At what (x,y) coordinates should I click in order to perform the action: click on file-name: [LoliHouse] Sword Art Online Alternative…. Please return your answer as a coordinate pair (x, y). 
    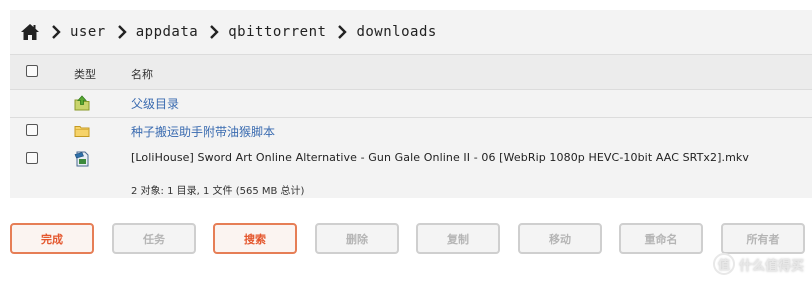
    Looking at the image, I should click on (440, 157).